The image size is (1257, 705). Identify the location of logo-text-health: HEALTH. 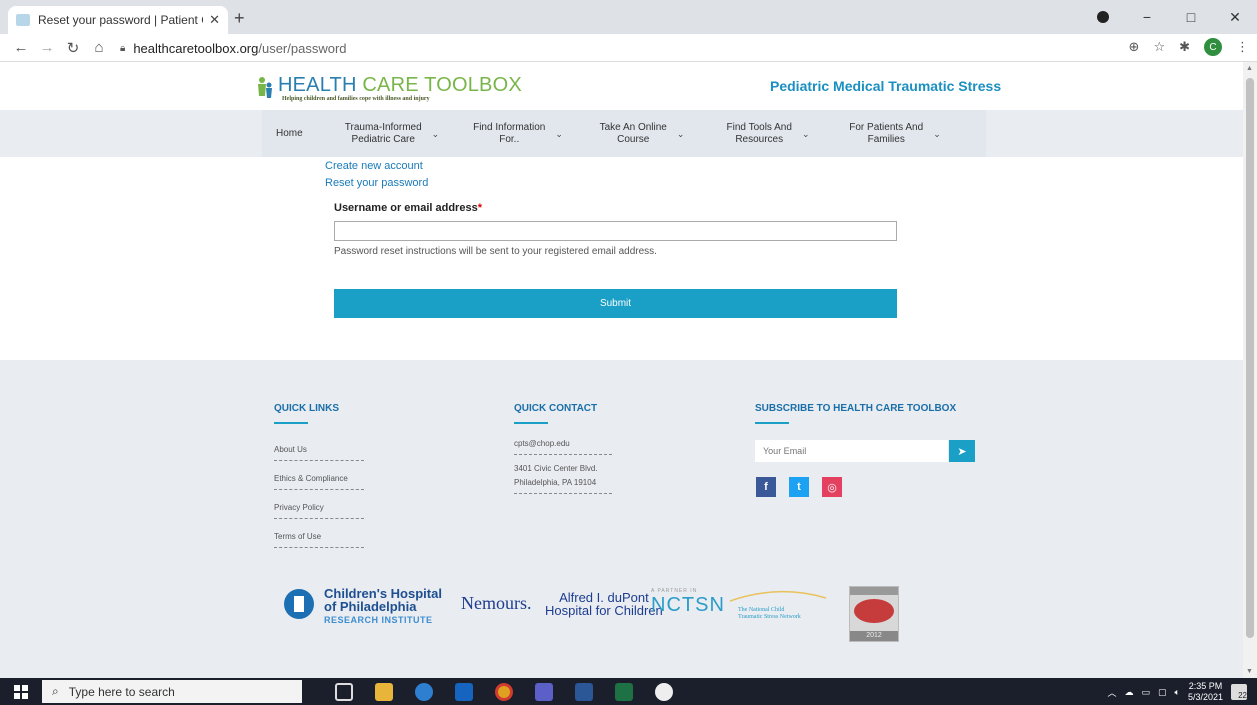
(320, 85).